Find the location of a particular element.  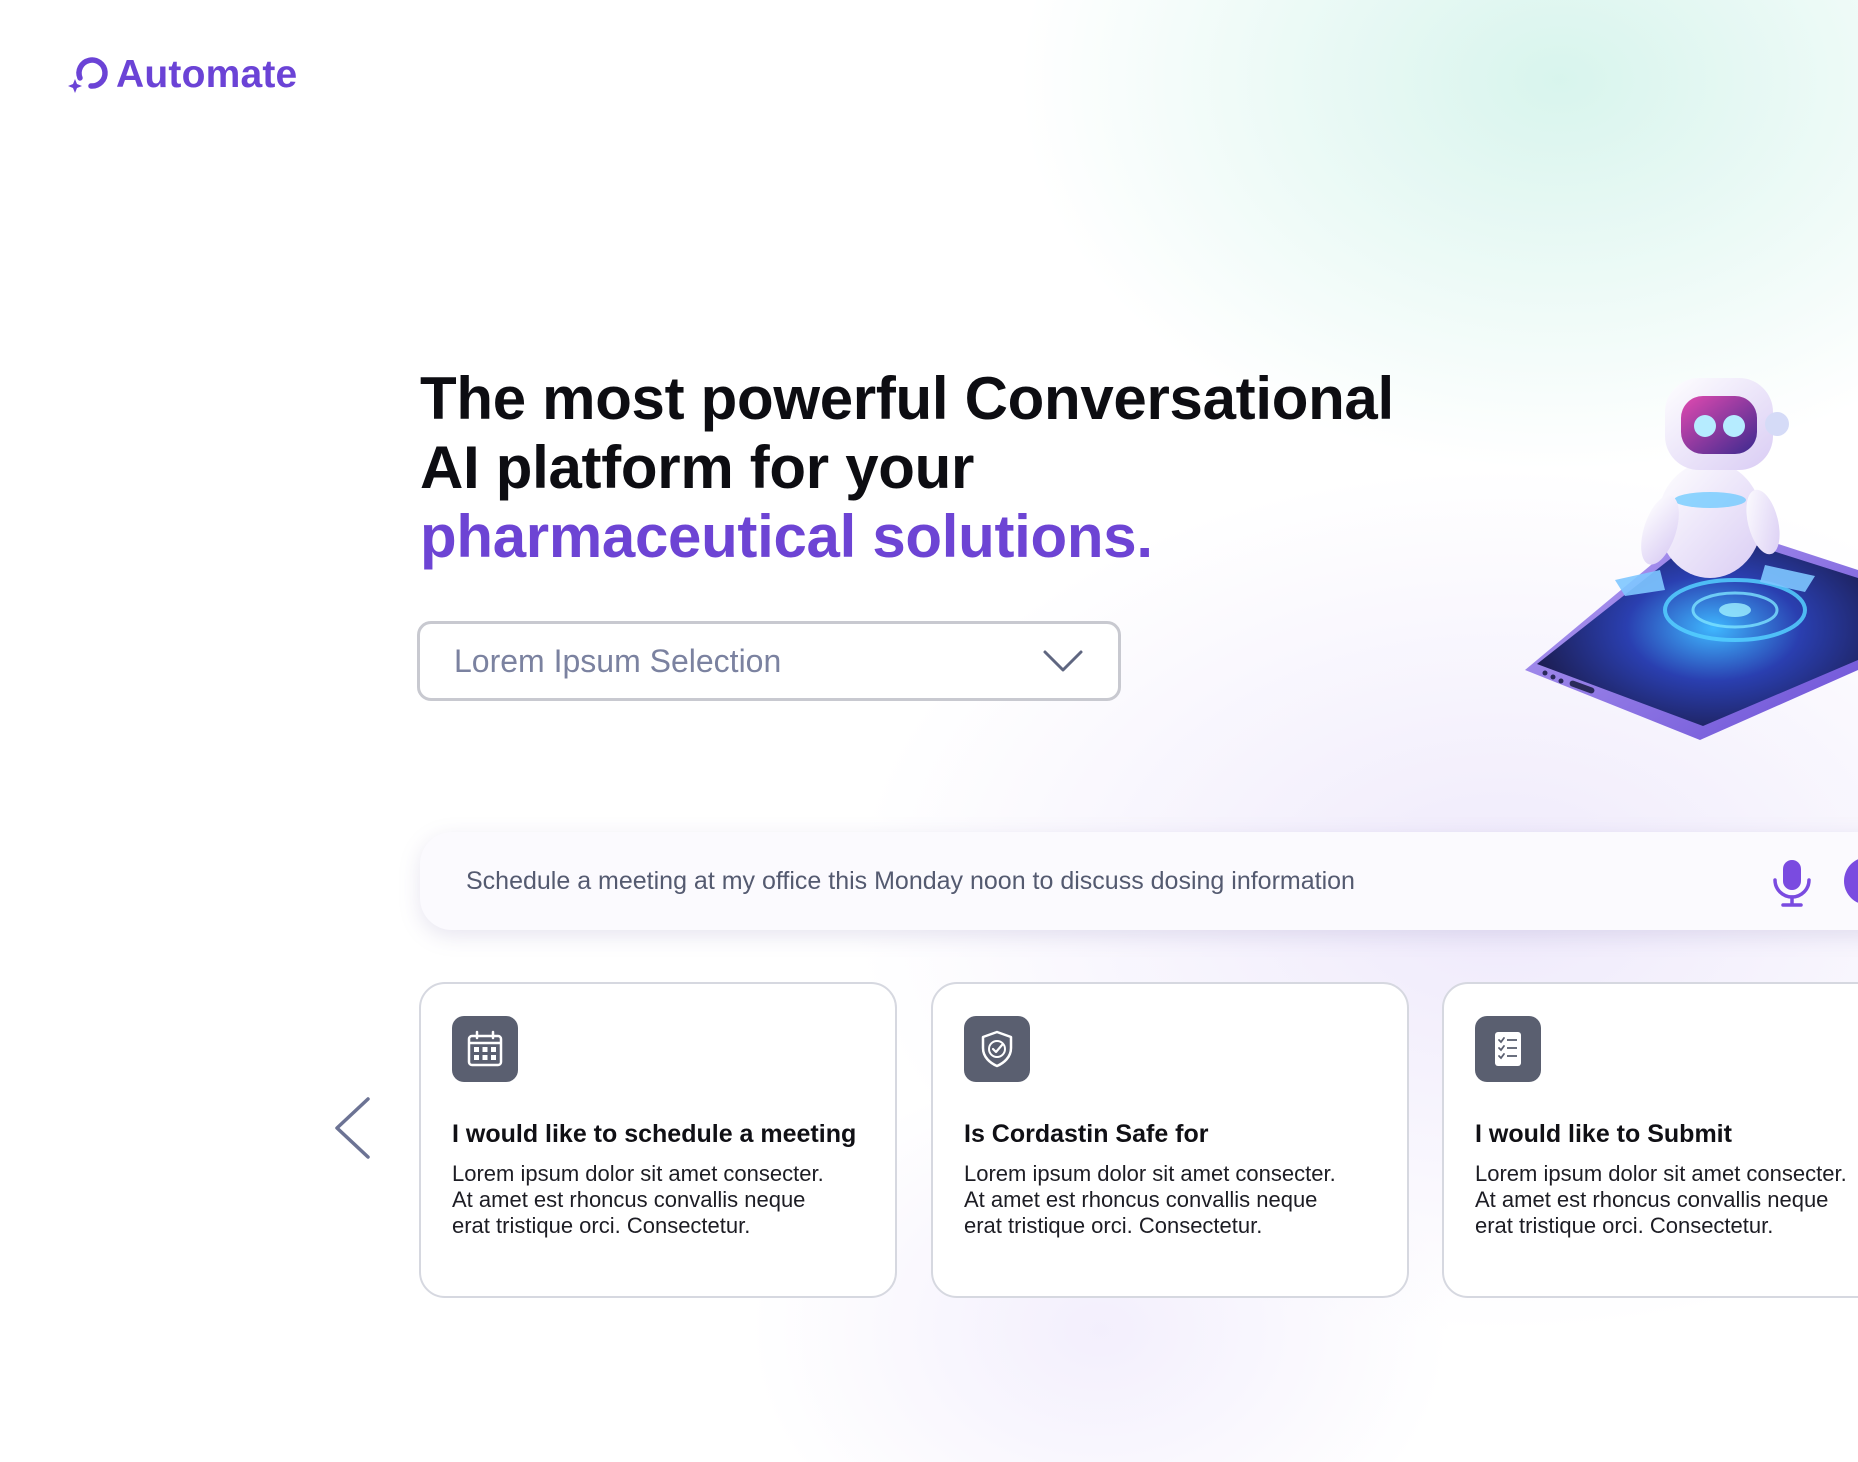

brand-name: Automate is located at coordinates (207, 74).